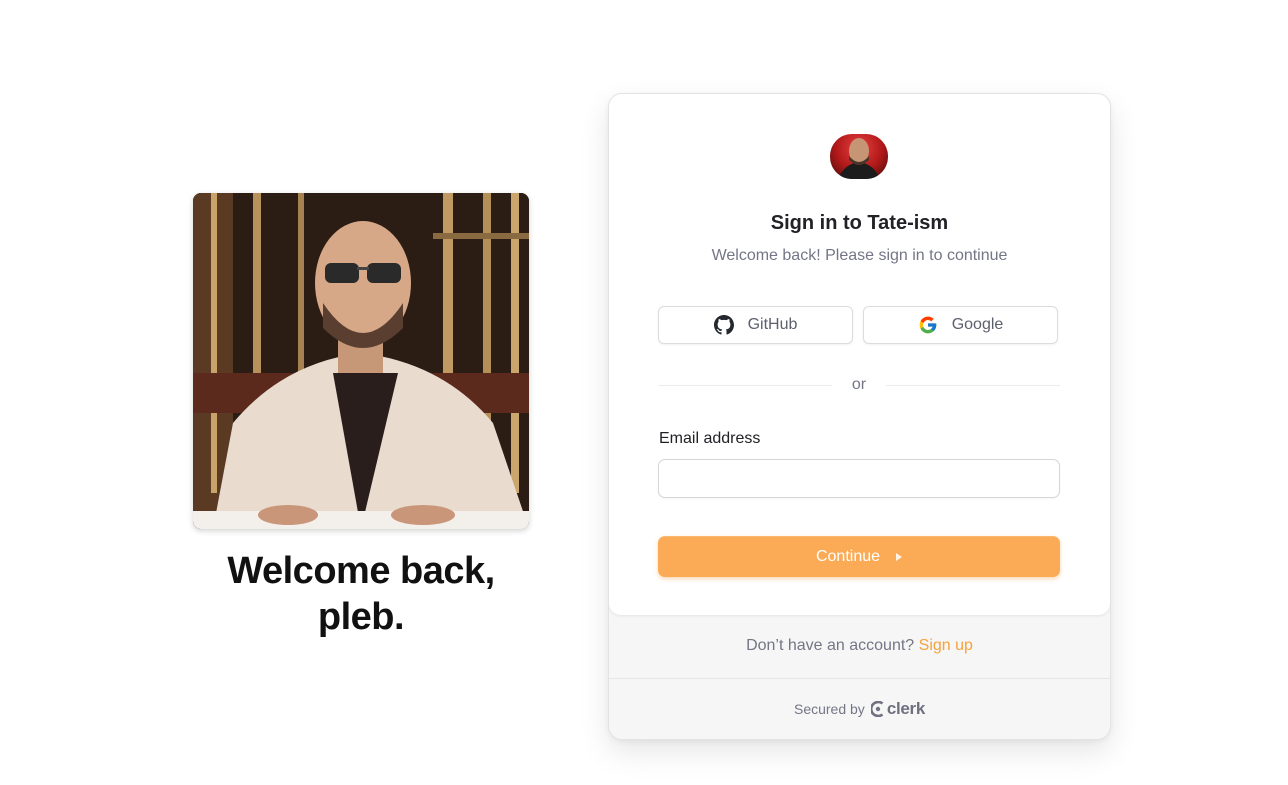  Describe the element at coordinates (361, 617) in the screenshot. I see `hero-heading-line2: pleb.` at that location.